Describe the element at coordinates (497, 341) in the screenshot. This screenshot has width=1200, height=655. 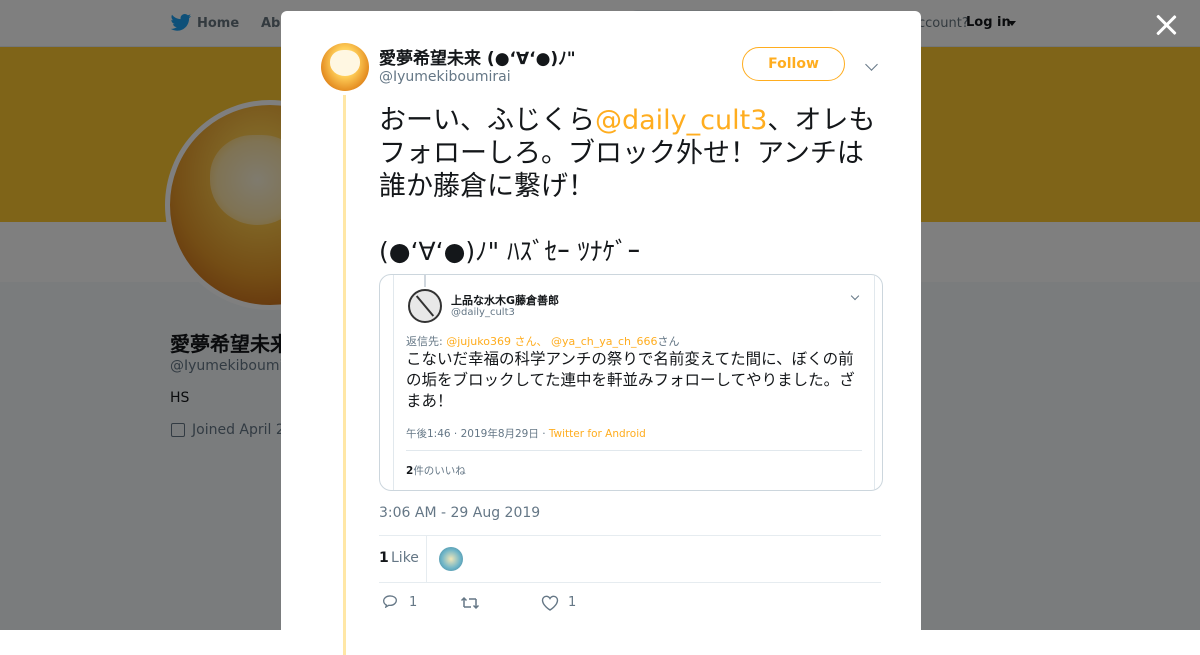
I see `reply-user-1: @jujuko369 さん、` at that location.